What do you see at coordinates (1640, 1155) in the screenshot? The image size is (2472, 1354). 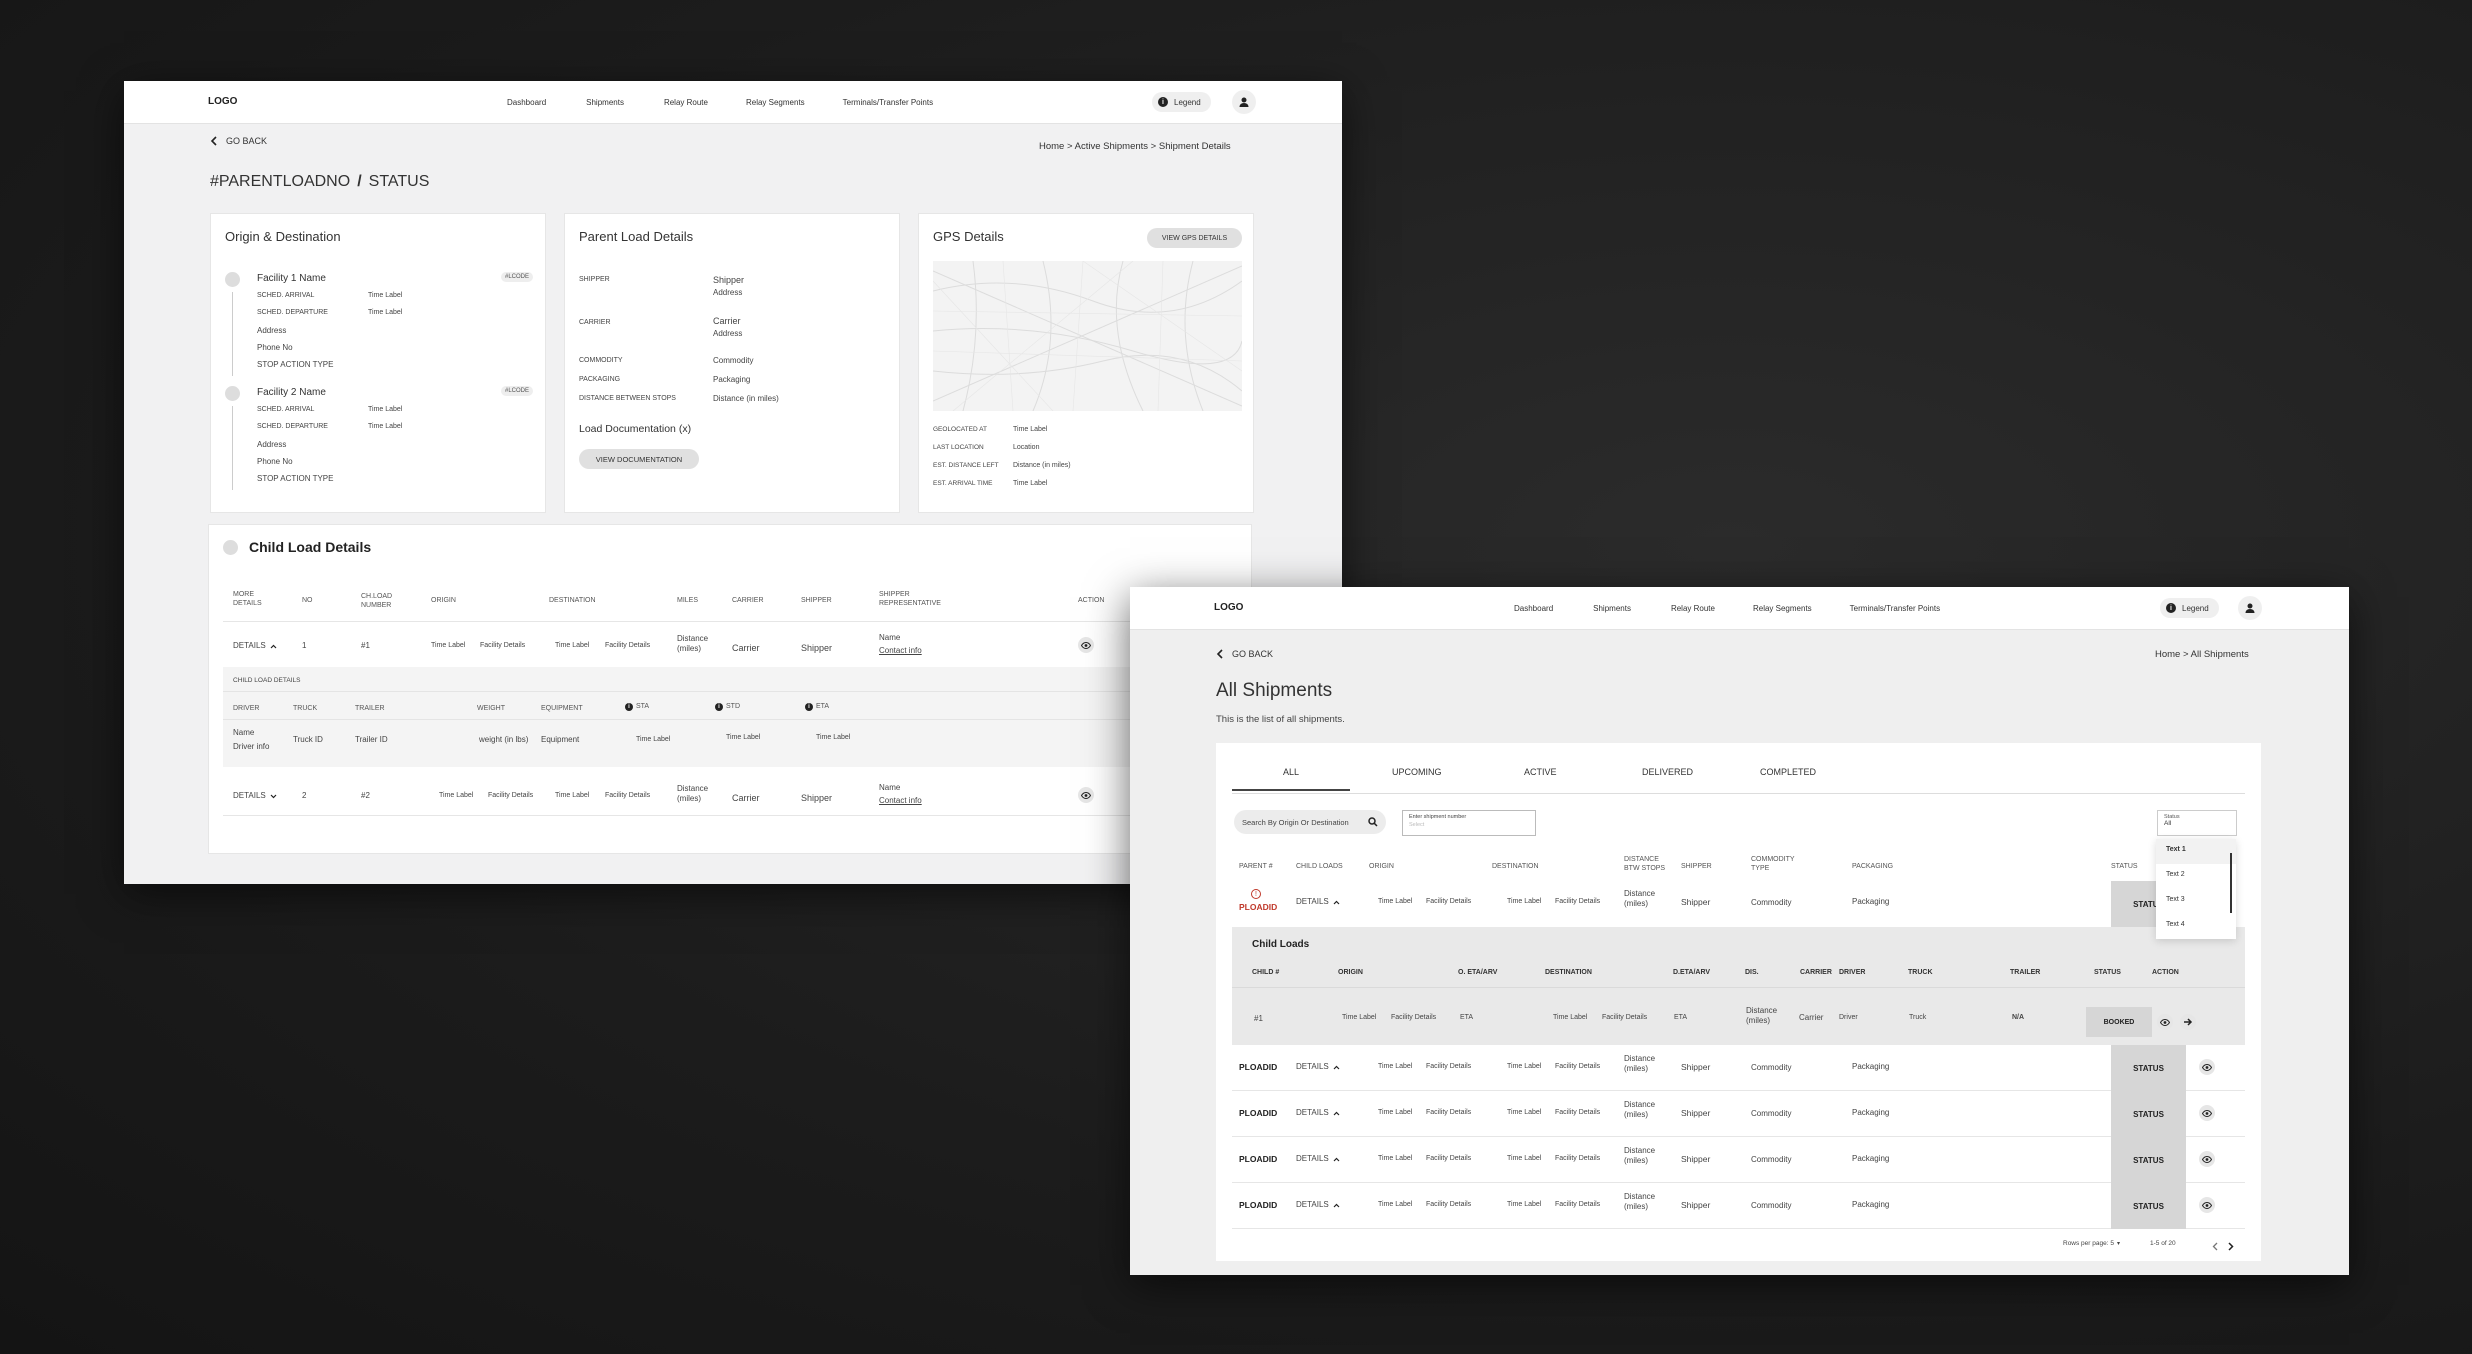 I see `distance: Distance (miles)` at bounding box center [1640, 1155].